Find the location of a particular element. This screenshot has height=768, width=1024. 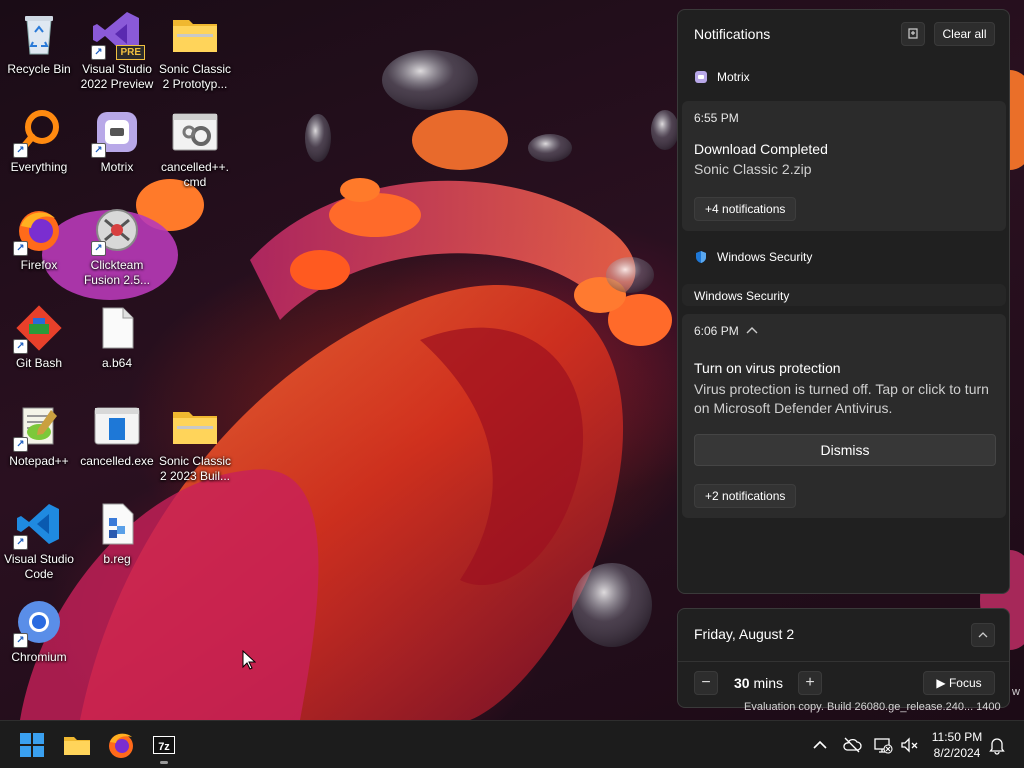

running-indicator is located at coordinates (164, 762).